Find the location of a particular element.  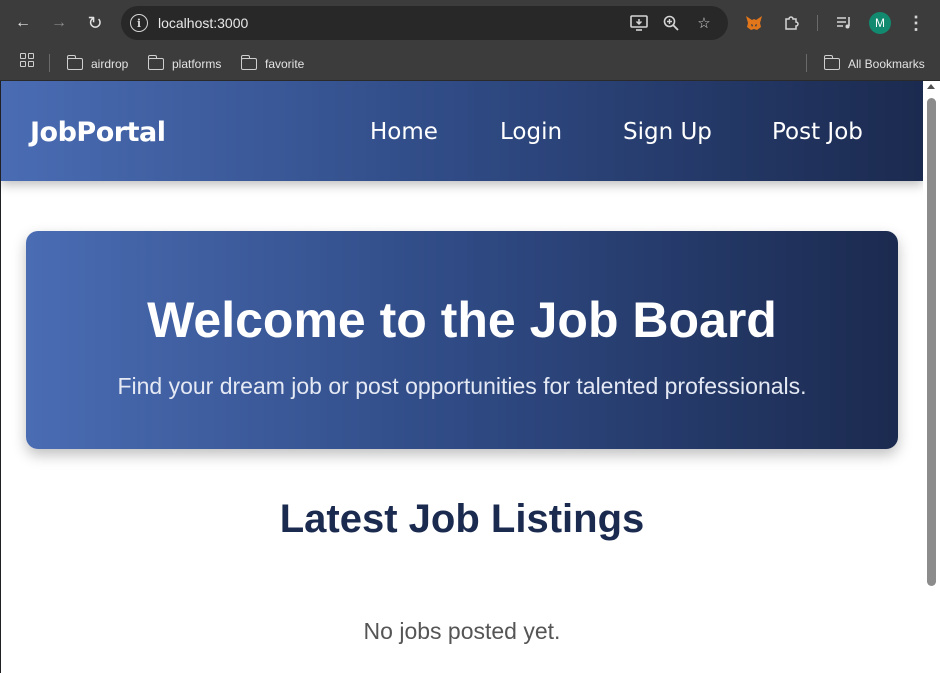

address-url: localhost:3000 is located at coordinates (203, 23).